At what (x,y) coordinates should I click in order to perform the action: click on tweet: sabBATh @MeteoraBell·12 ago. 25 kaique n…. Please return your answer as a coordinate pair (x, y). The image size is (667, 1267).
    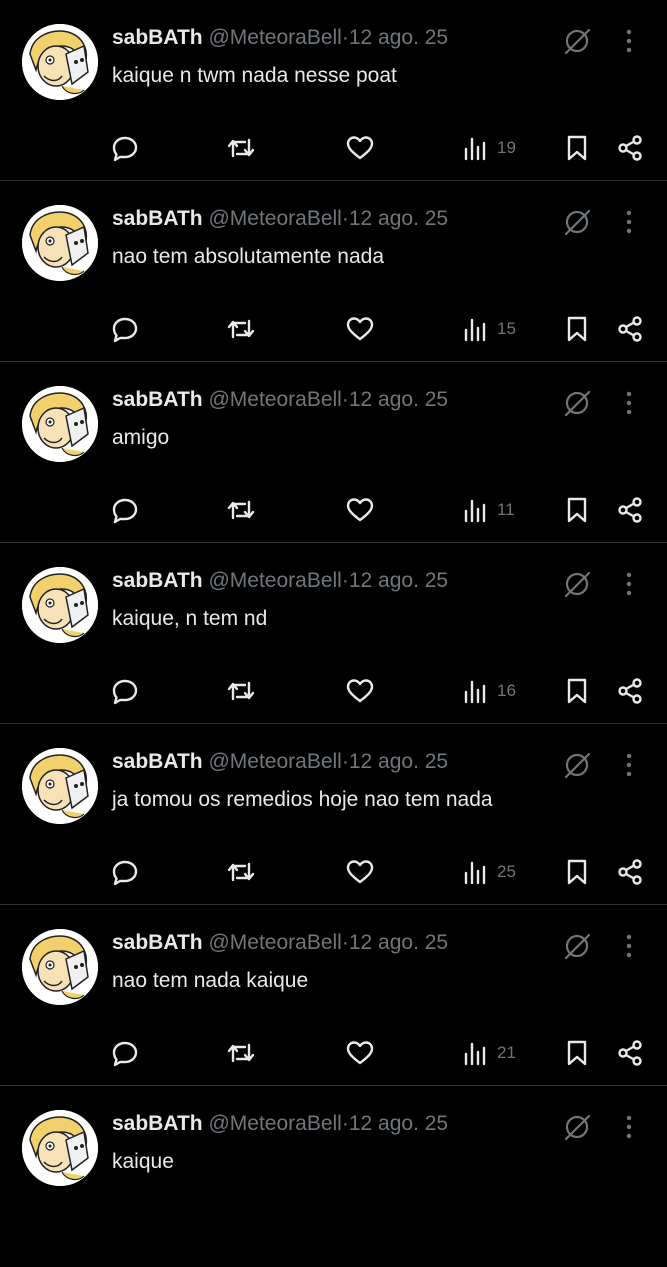
    Looking at the image, I should click on (333, 90).